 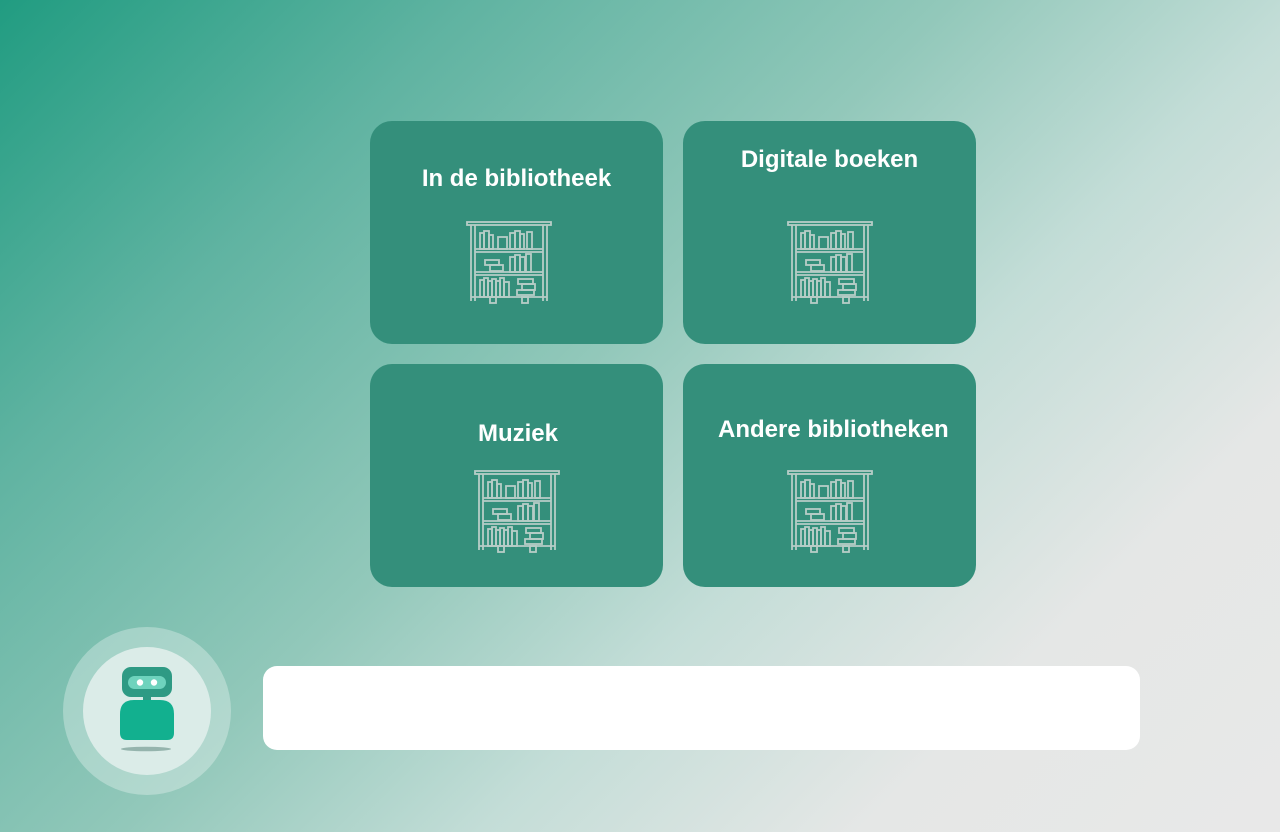 What do you see at coordinates (516, 178) in the screenshot?
I see `tile-label: In de bibliotheek` at bounding box center [516, 178].